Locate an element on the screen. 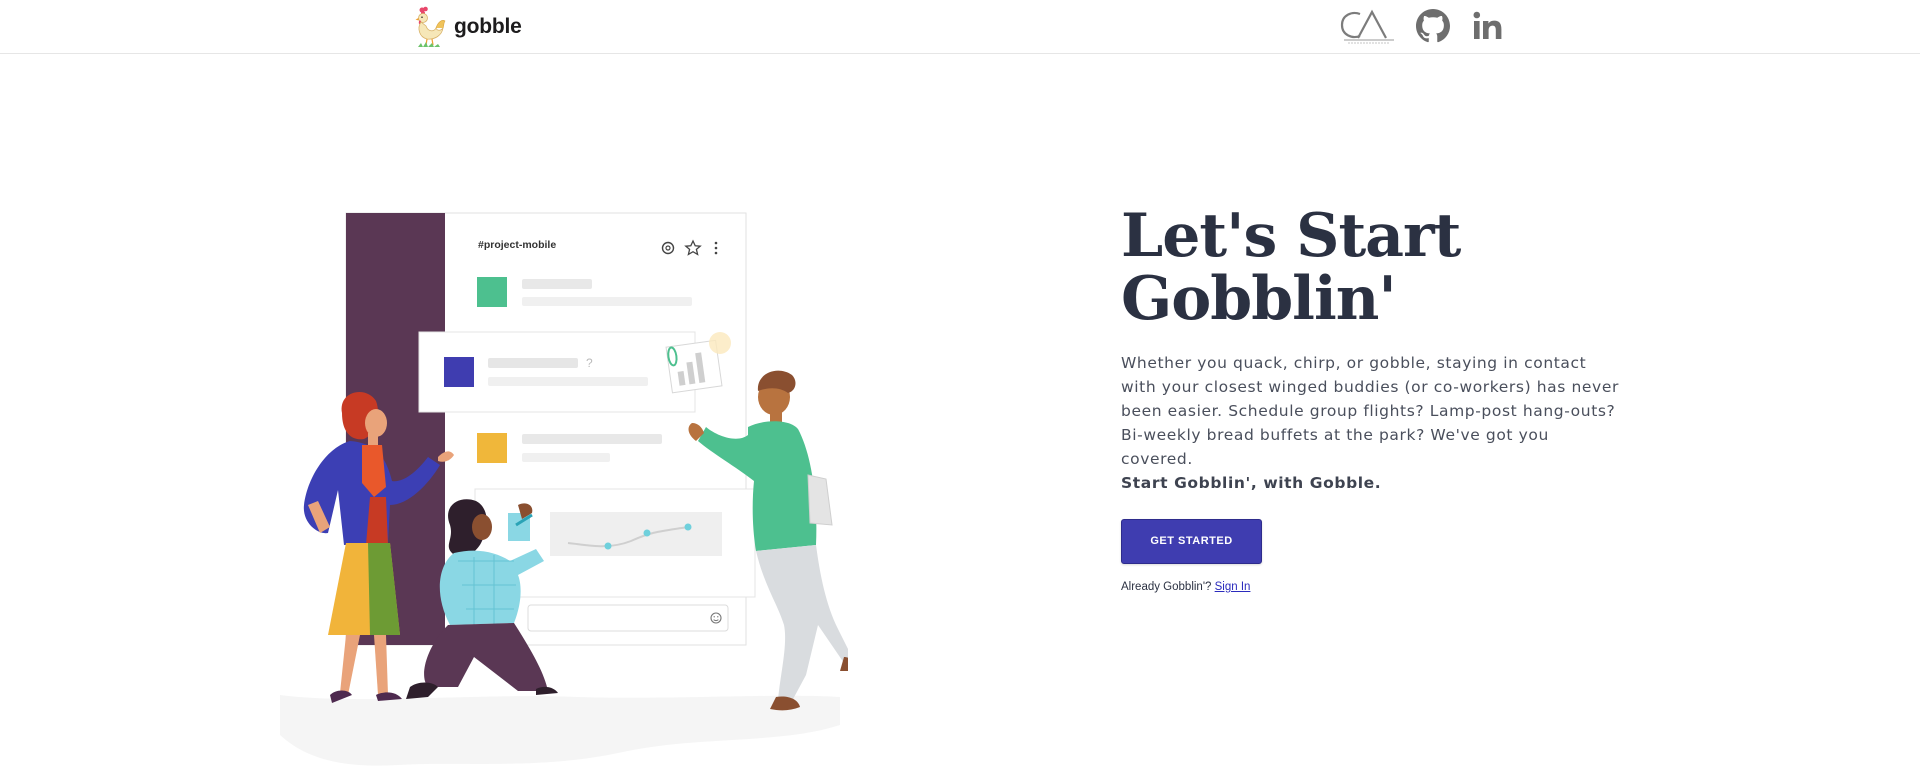 This screenshot has width=1920, height=781. linkedin-link is located at coordinates (1488, 26).